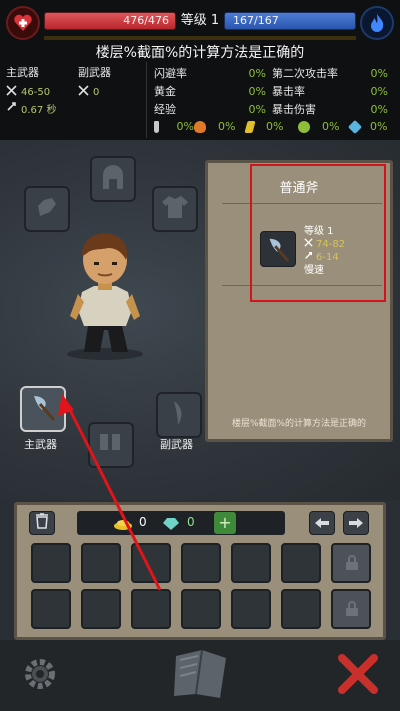 The width and height of the screenshot is (400, 711). I want to click on fire-icon, so click(200, 126).